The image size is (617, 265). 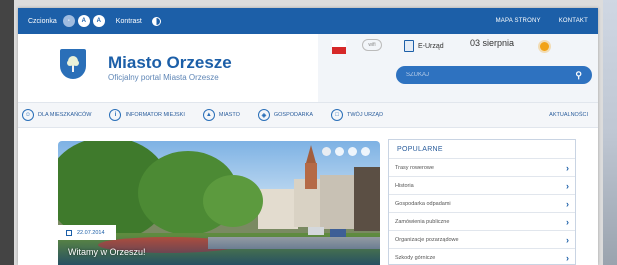 I want to click on font-normal-button: A, so click(x=83, y=21).